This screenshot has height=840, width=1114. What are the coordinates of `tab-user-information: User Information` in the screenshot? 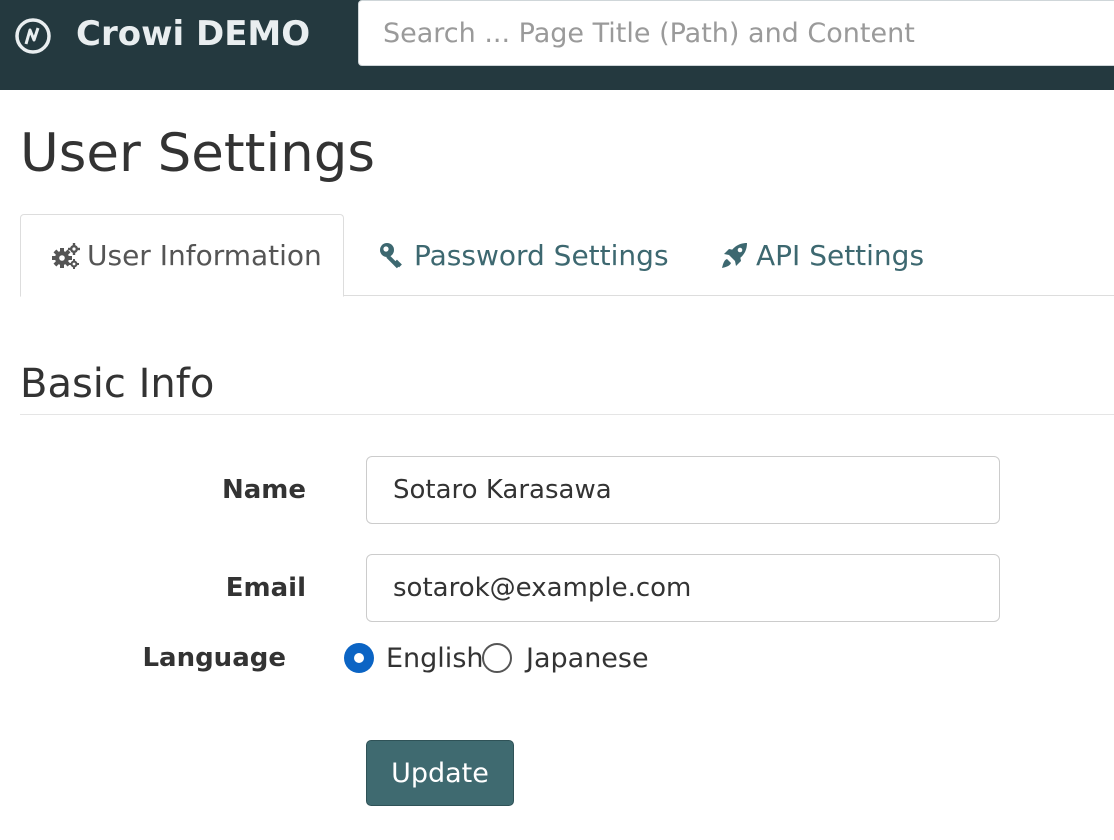 It's located at (182, 255).